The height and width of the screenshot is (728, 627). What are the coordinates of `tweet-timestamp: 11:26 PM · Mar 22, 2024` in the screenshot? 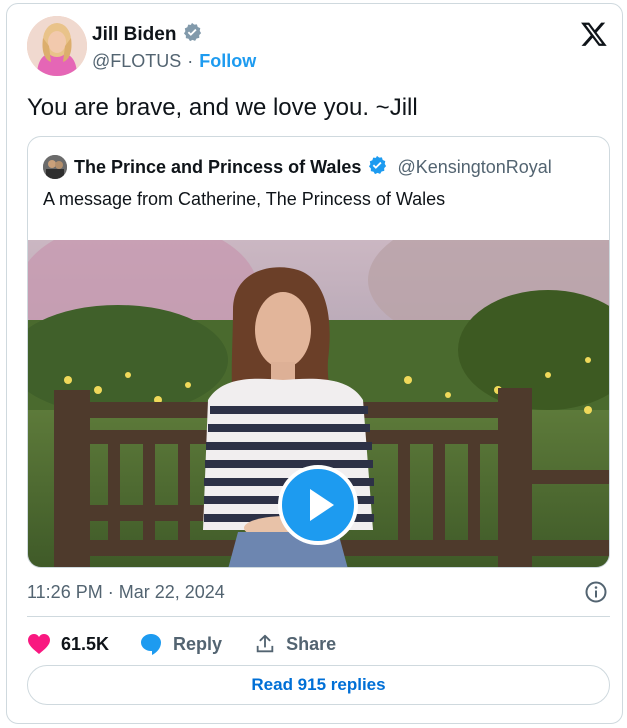 It's located at (126, 592).